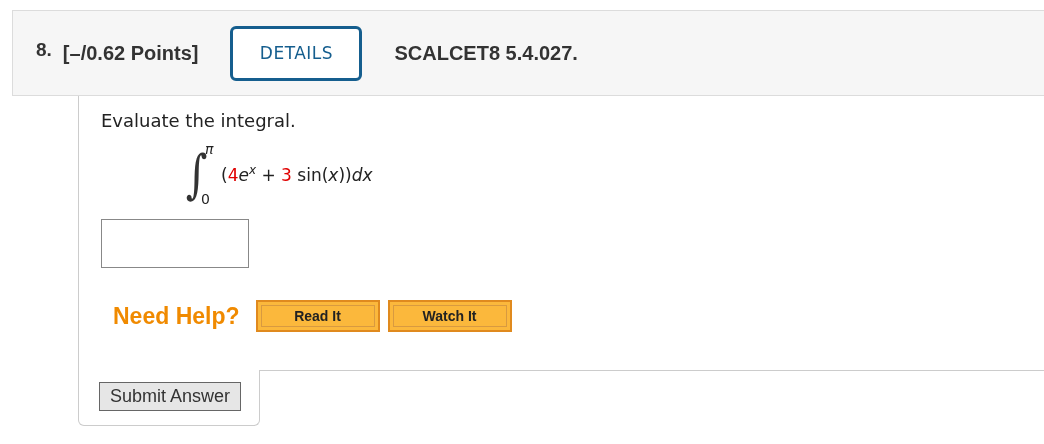  I want to click on help-button: Read It, so click(317, 316).